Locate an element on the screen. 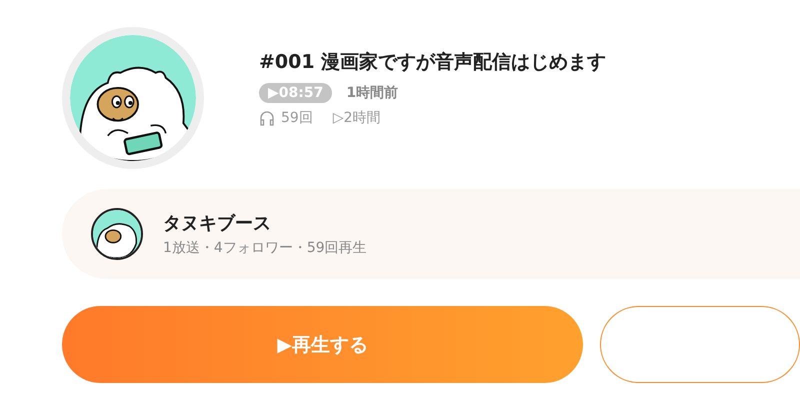 The width and height of the screenshot is (800, 419). posted-time: 1時間前 is located at coordinates (372, 93).